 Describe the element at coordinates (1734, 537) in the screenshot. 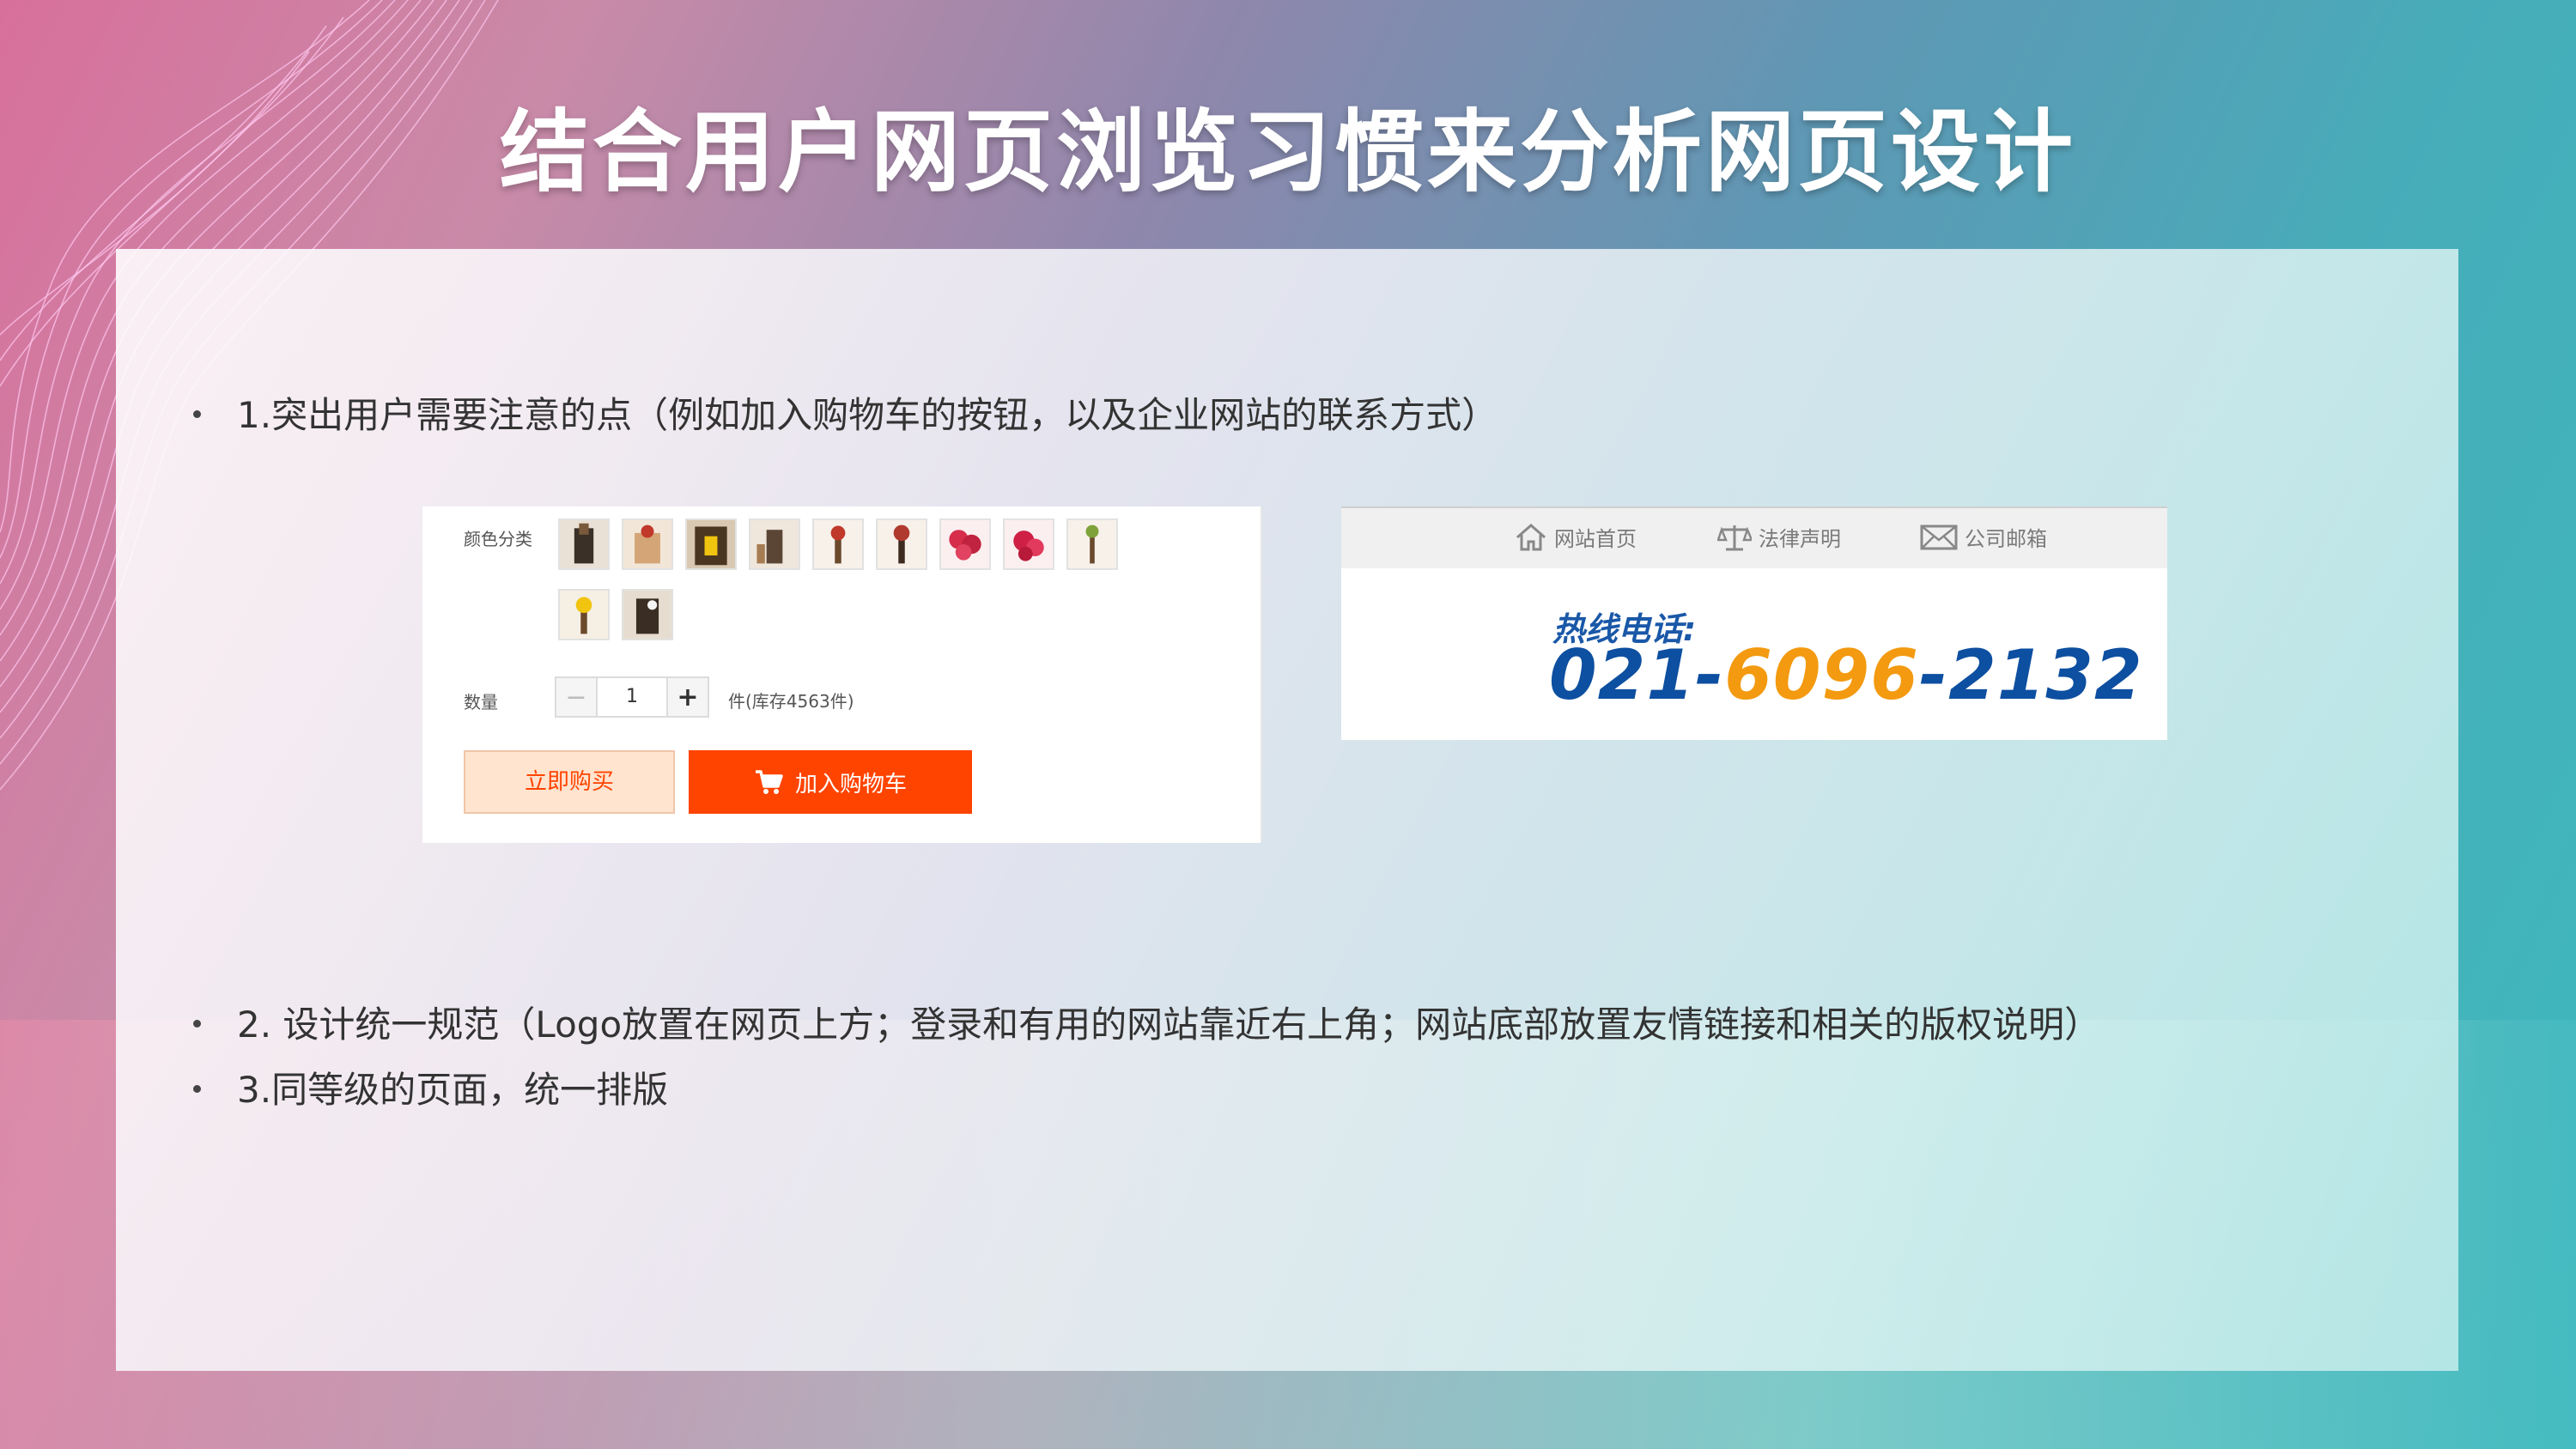

I see `scale-icon` at that location.